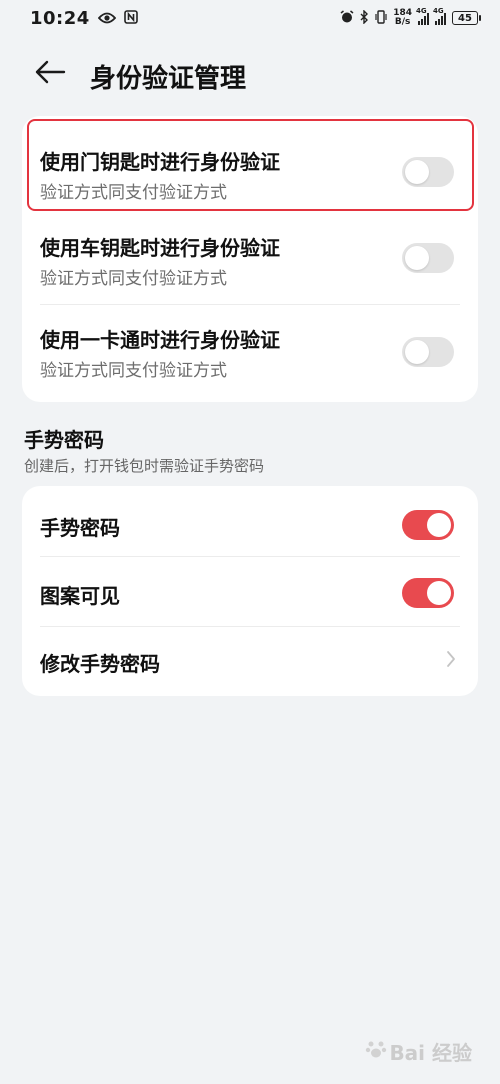  I want to click on row-title: 使用门钥匙时进行身份验证, so click(160, 162).